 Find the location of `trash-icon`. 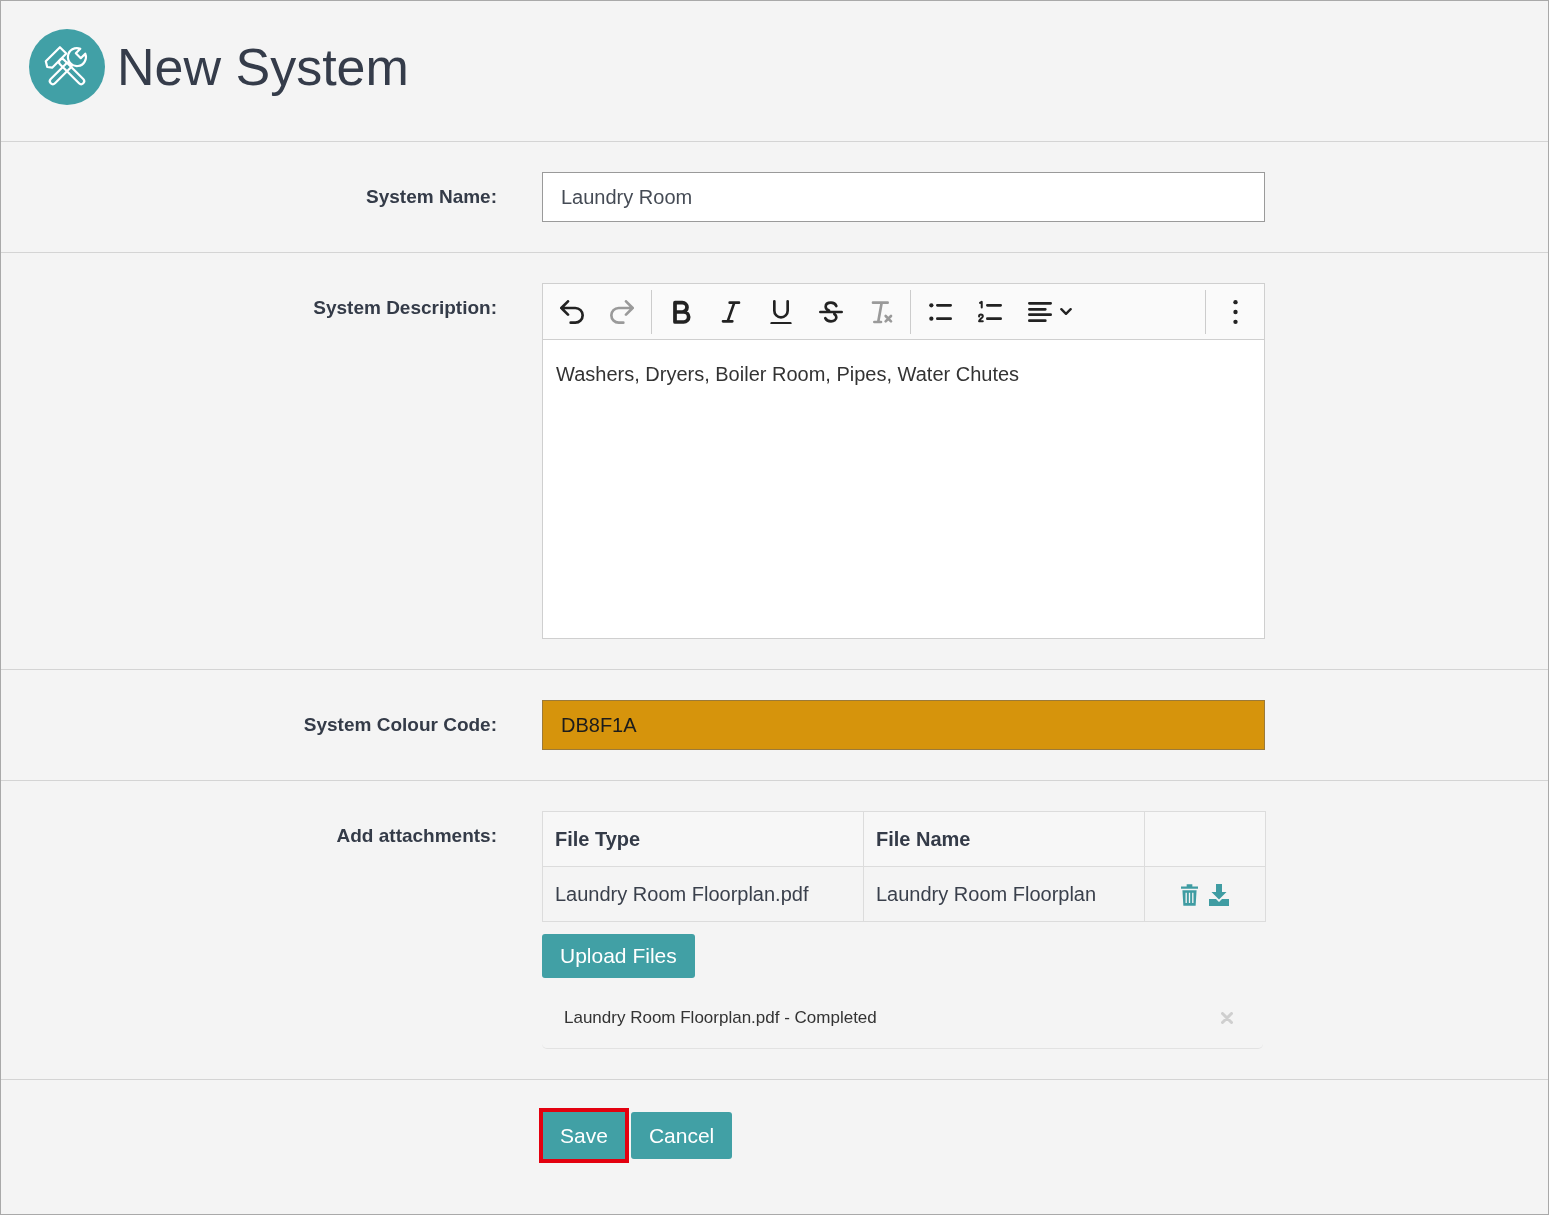

trash-icon is located at coordinates (1189, 894).